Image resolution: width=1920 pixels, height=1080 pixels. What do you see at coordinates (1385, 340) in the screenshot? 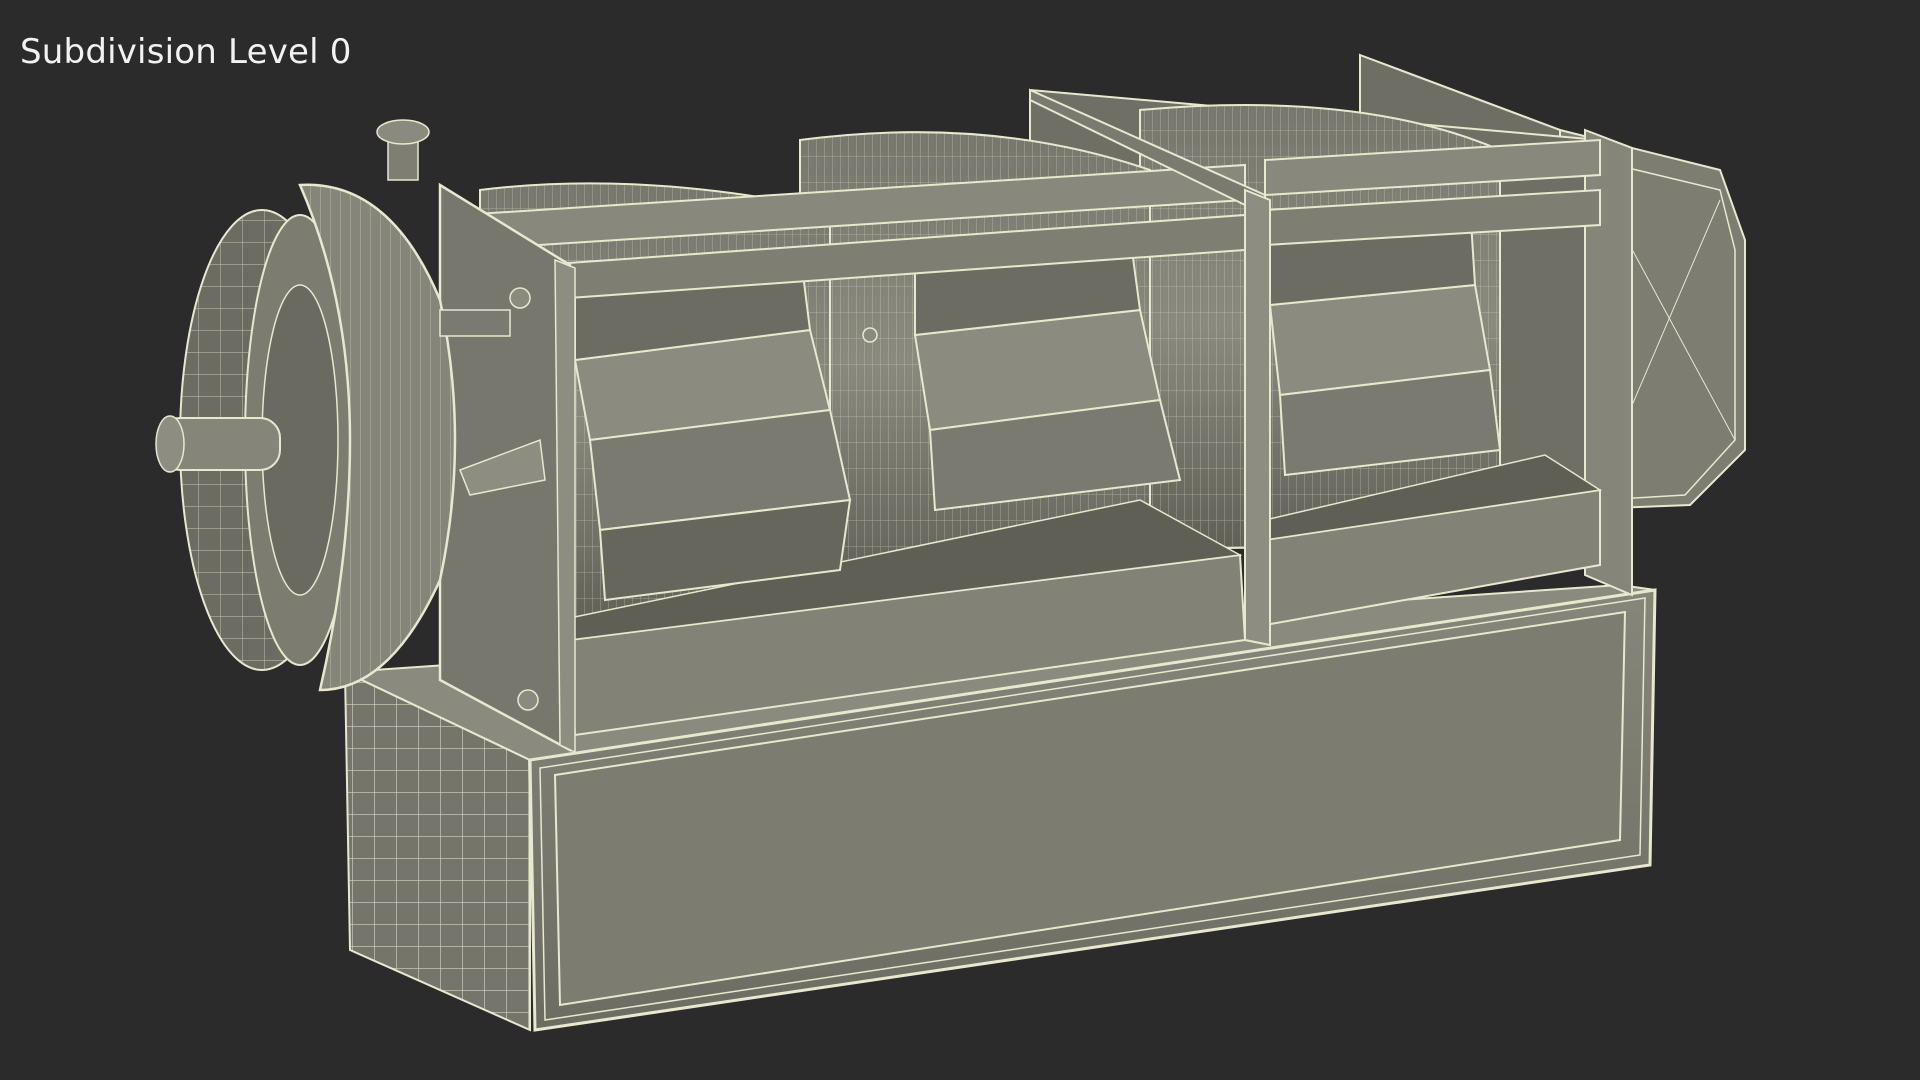
I see `reel-vanes-right` at bounding box center [1385, 340].